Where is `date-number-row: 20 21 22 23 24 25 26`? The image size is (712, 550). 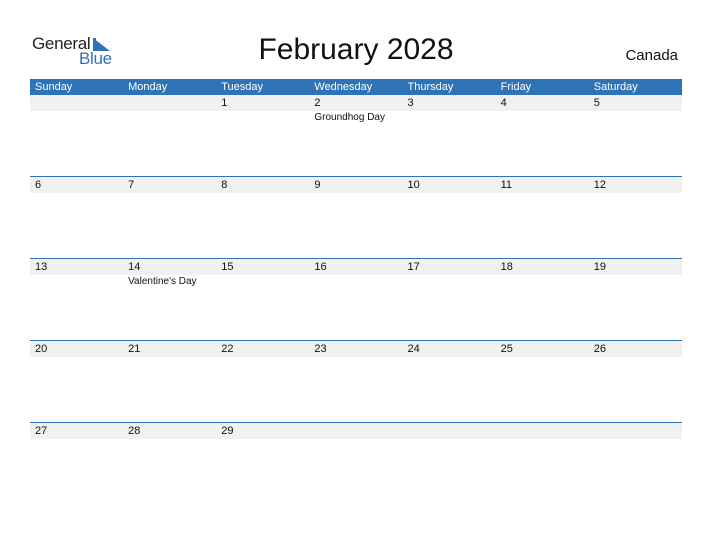 date-number-row: 20 21 22 23 24 25 26 is located at coordinates (356, 349).